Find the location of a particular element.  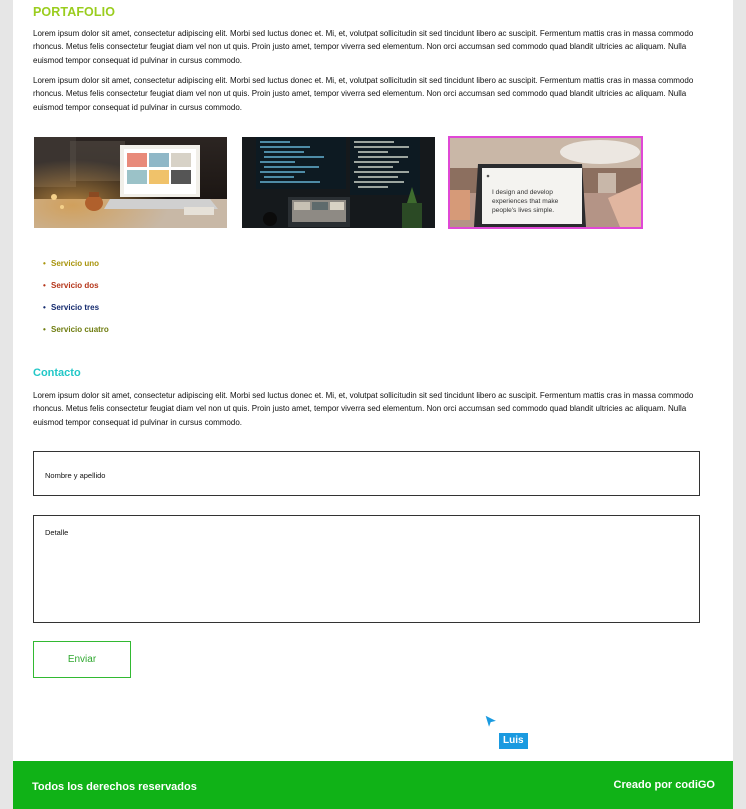

detail-field: Detalle is located at coordinates (366, 569).